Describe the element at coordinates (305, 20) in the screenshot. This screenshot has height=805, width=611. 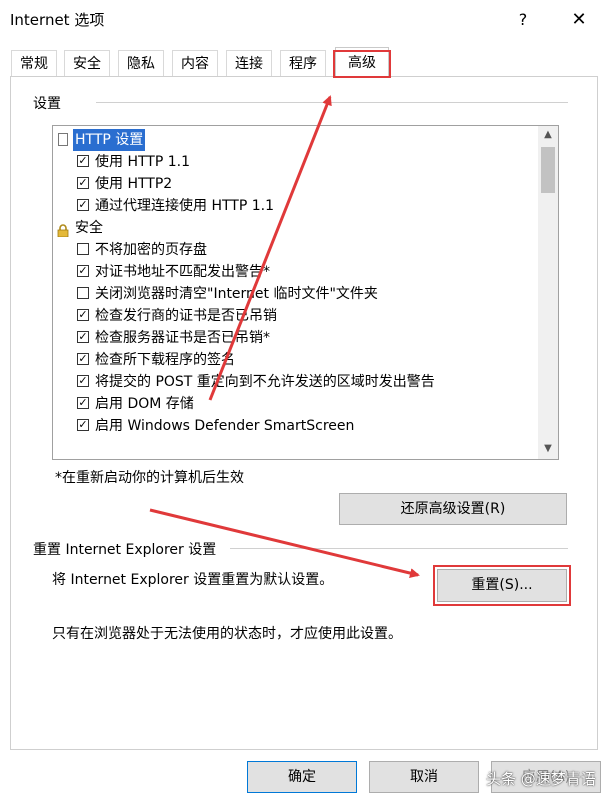
I see `title-bar: Internet 选项 ? ✕` at that location.